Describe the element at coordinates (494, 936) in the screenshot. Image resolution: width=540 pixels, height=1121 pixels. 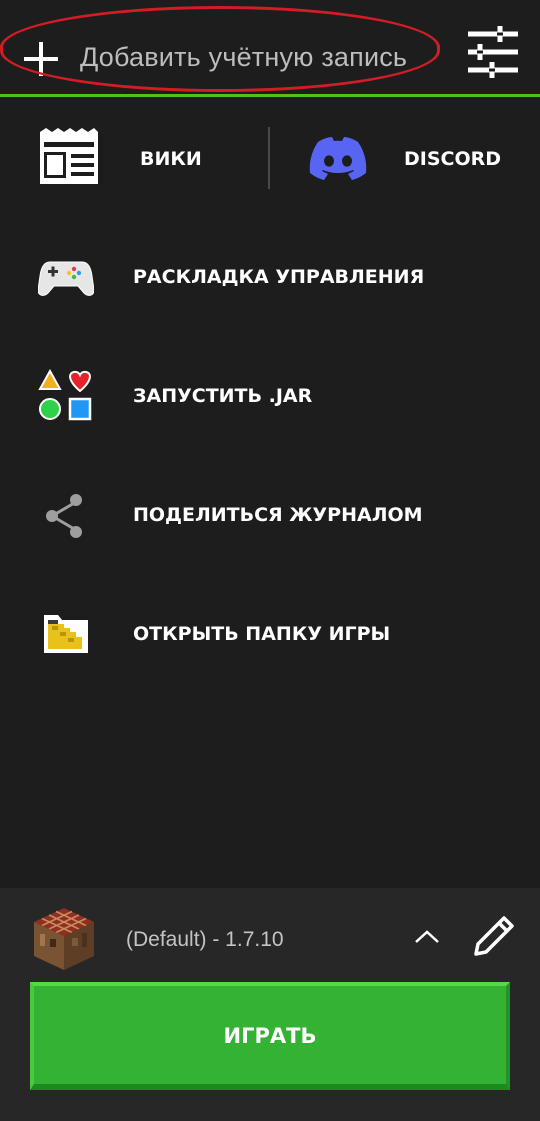
I see `pencil-icon` at that location.